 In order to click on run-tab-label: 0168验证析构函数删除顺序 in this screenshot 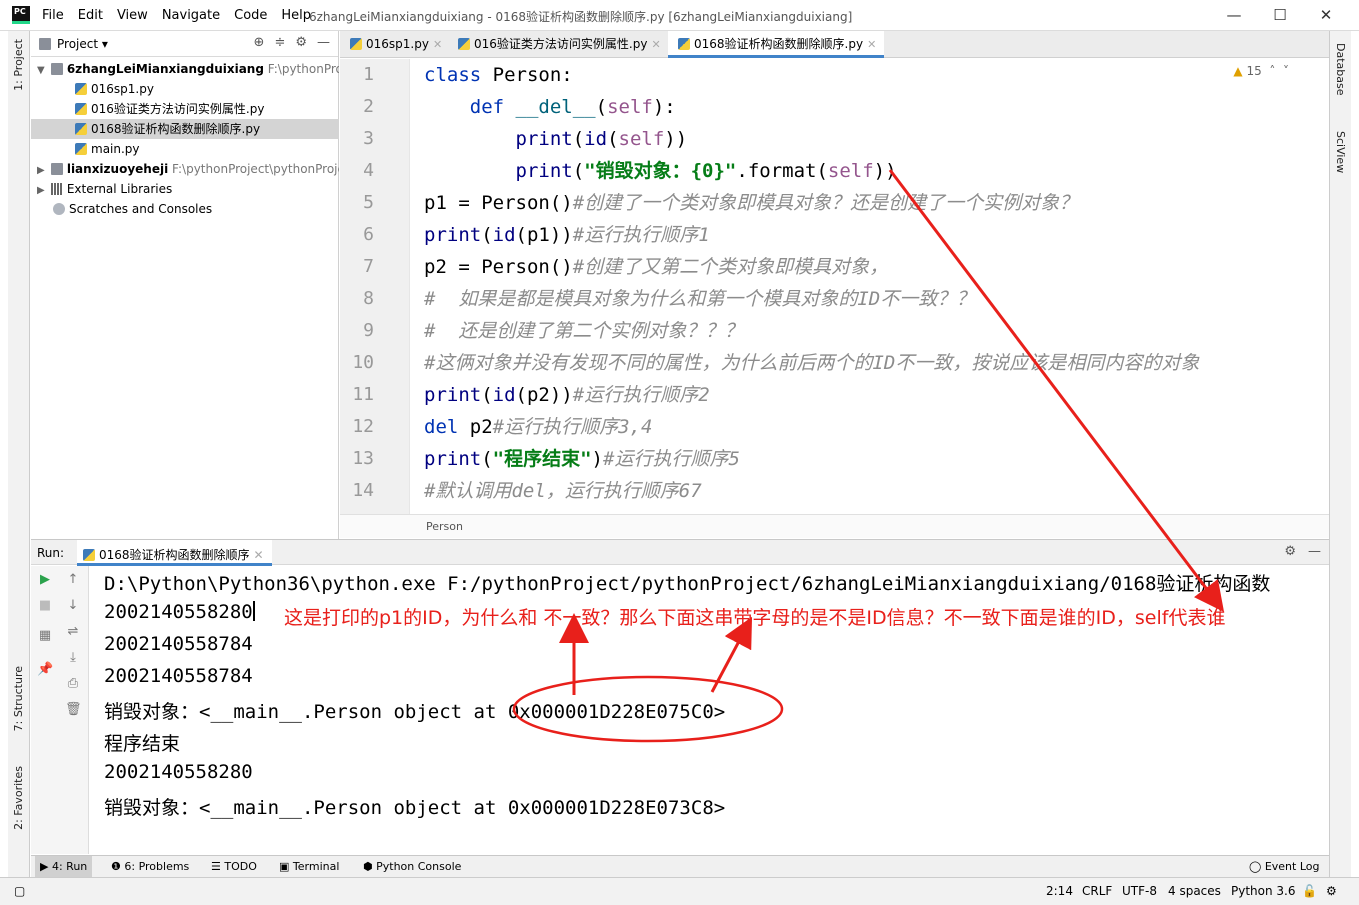, I will do `click(174, 555)`.